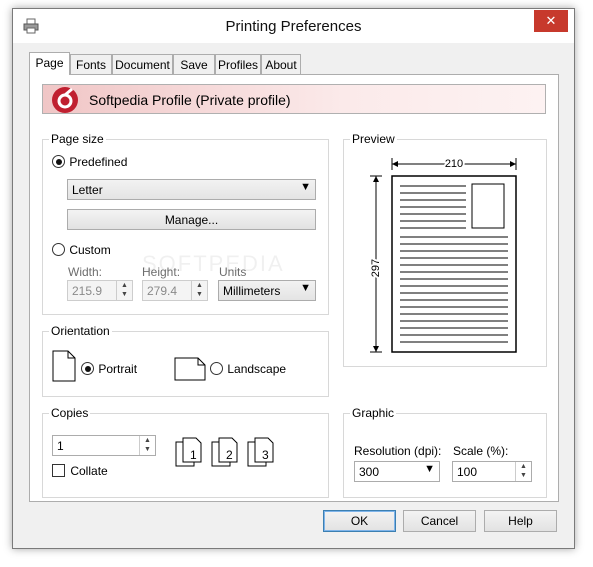  What do you see at coordinates (294, 99) in the screenshot?
I see `profile-banner: Softpedia Profile (Private profile)` at bounding box center [294, 99].